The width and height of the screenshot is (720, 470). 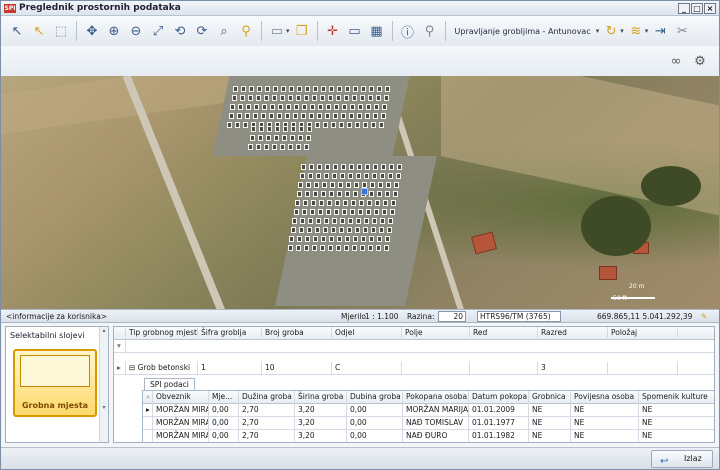 I want to click on swirl-icon: ↻, so click(x=611, y=31).